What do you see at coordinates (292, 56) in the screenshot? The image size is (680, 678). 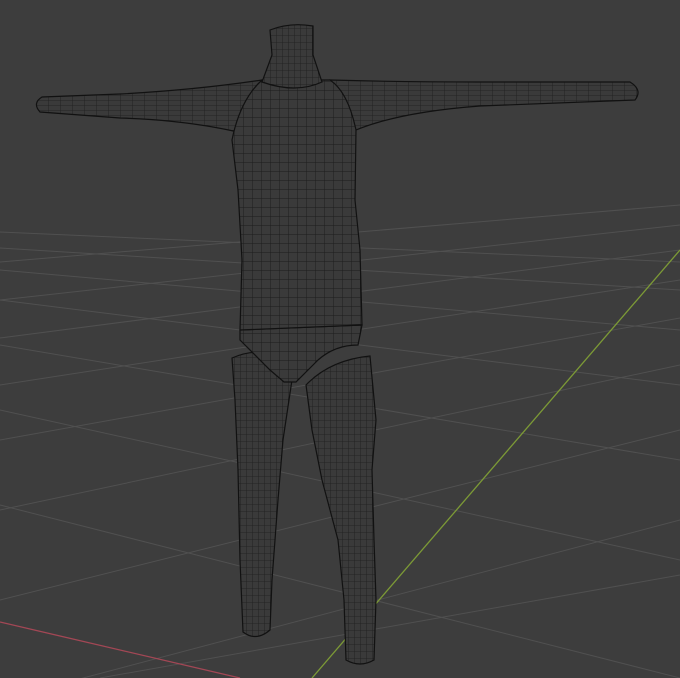 I see `neck` at bounding box center [292, 56].